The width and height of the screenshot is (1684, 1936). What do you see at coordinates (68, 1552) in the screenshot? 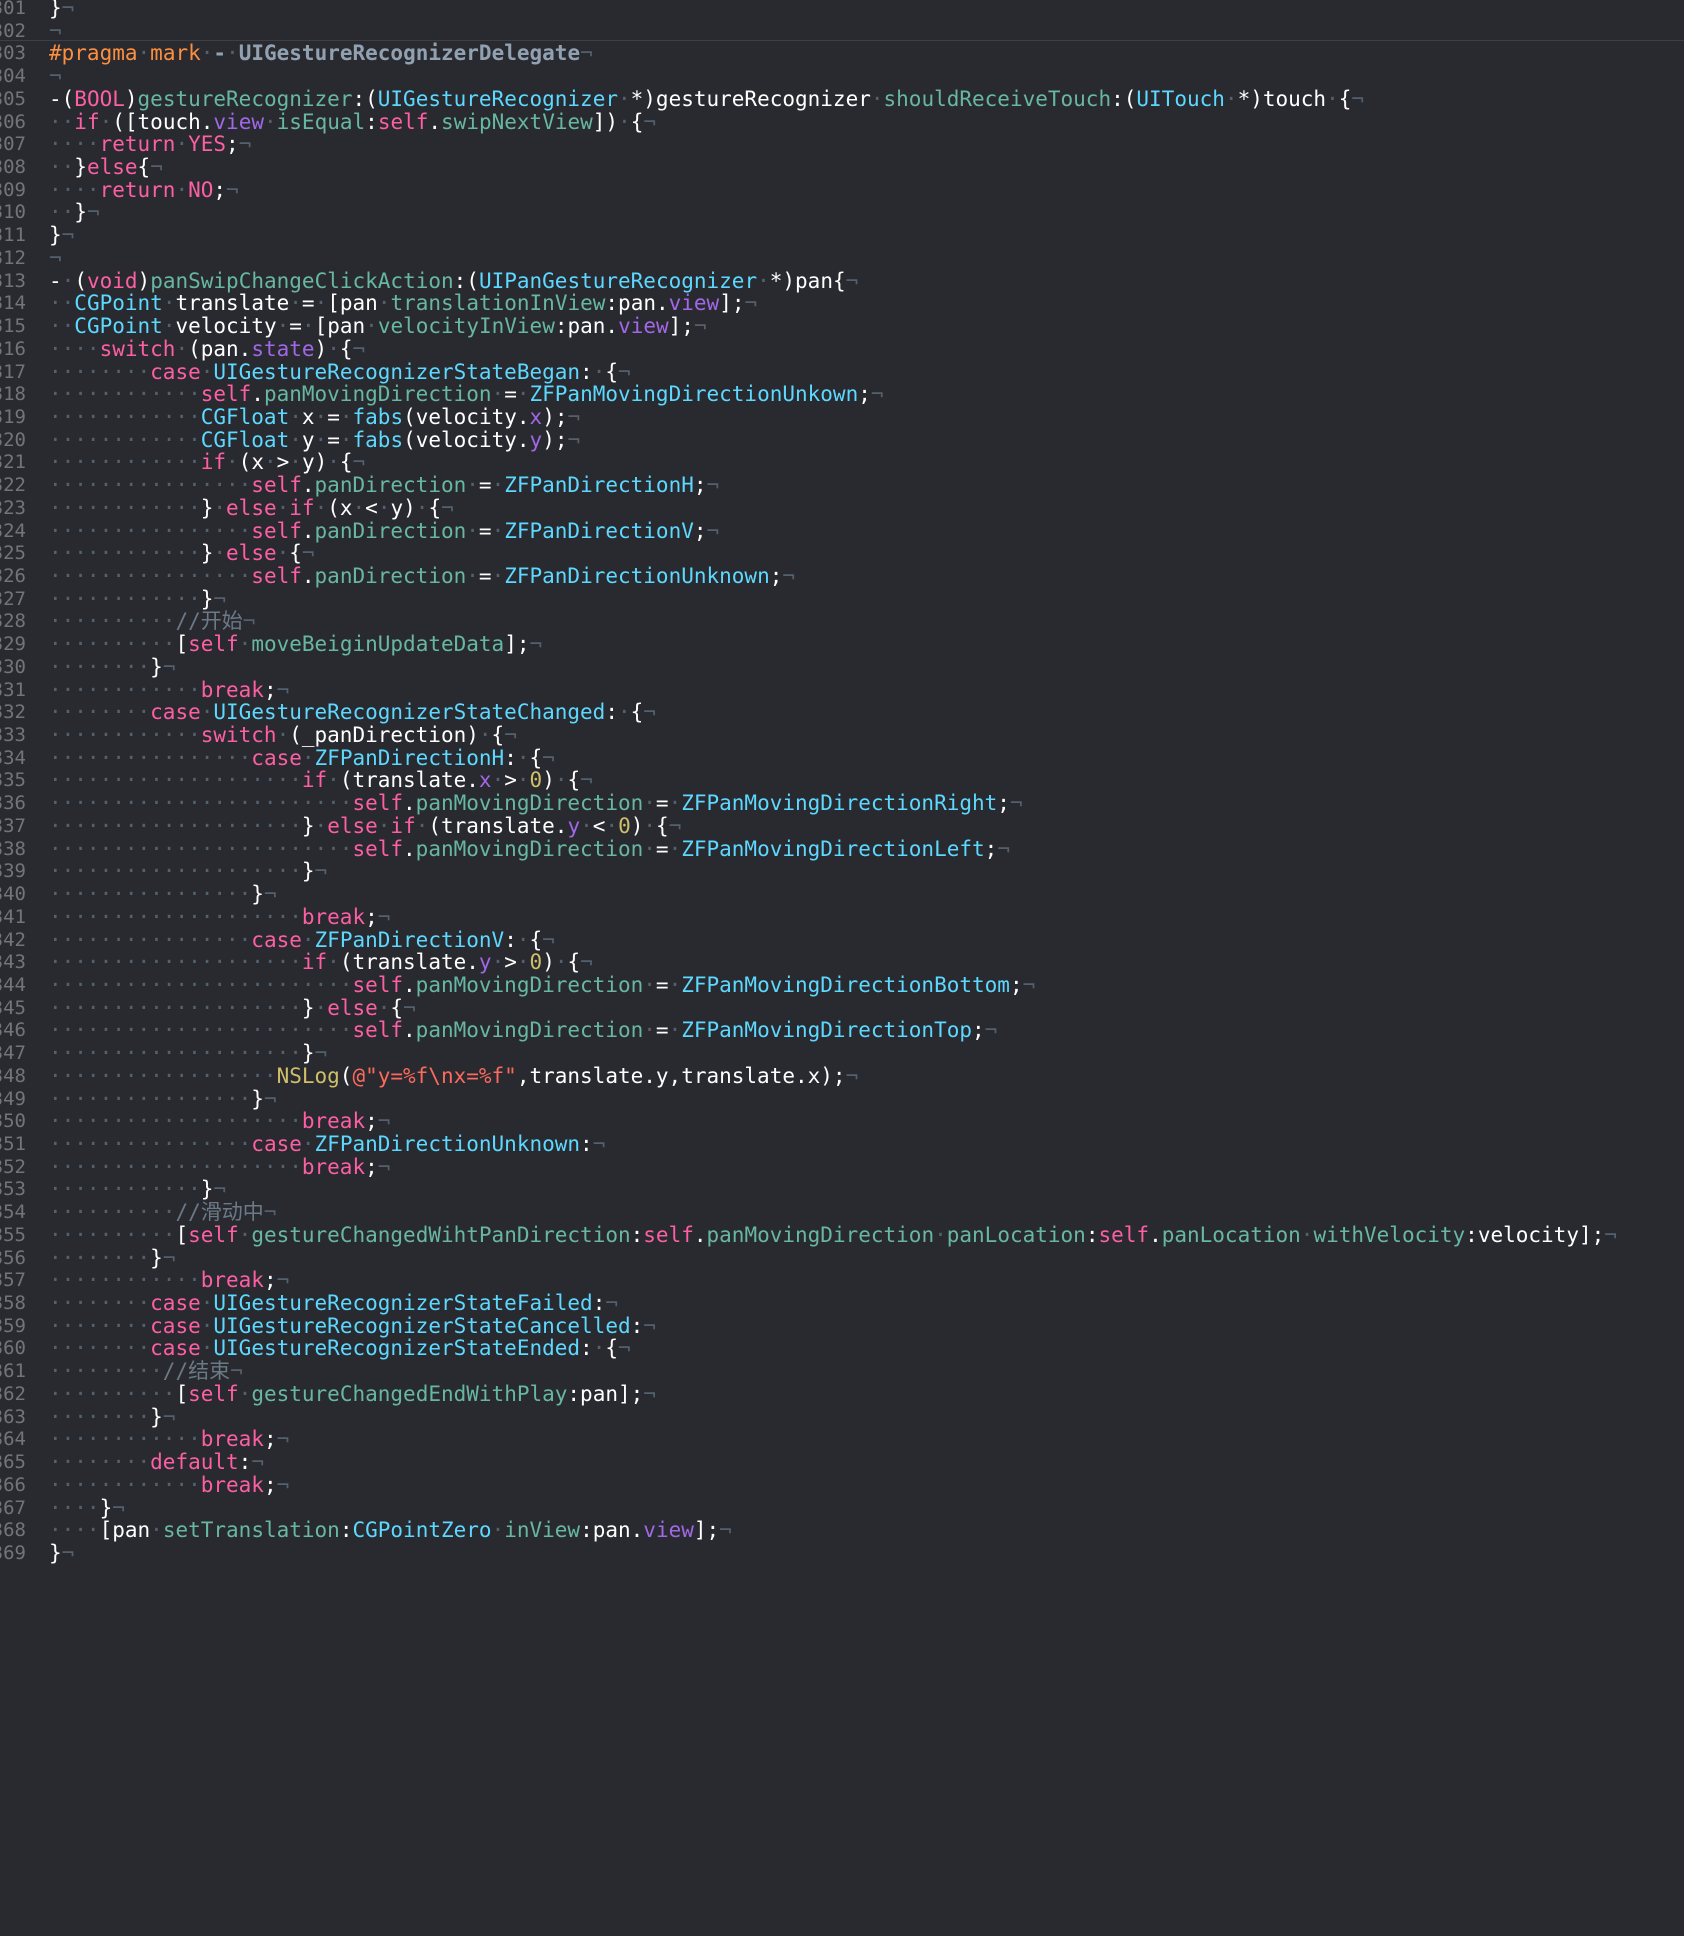
I see `invisible-char: ¬` at bounding box center [68, 1552].